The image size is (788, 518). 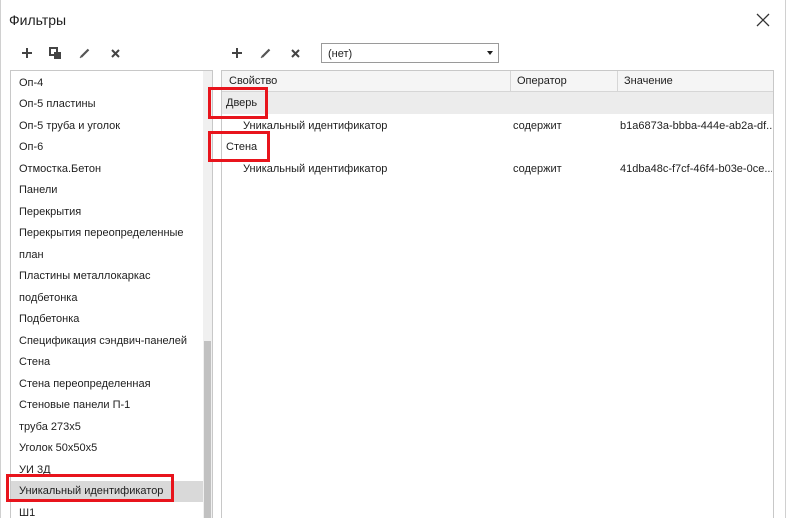 I want to click on filter-list-toolbar, so click(x=109, y=54).